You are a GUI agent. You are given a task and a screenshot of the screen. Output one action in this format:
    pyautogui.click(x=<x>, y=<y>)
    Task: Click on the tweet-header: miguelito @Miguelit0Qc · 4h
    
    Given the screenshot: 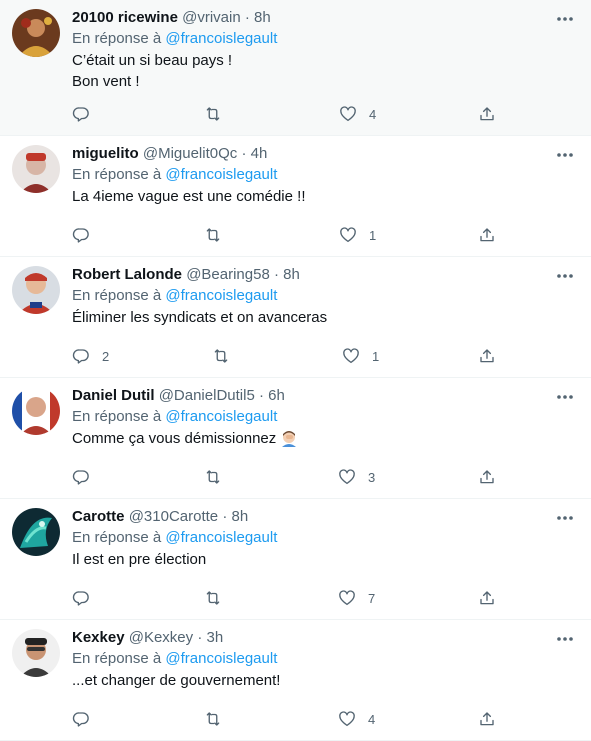 What is the action you would take?
    pyautogui.click(x=323, y=154)
    